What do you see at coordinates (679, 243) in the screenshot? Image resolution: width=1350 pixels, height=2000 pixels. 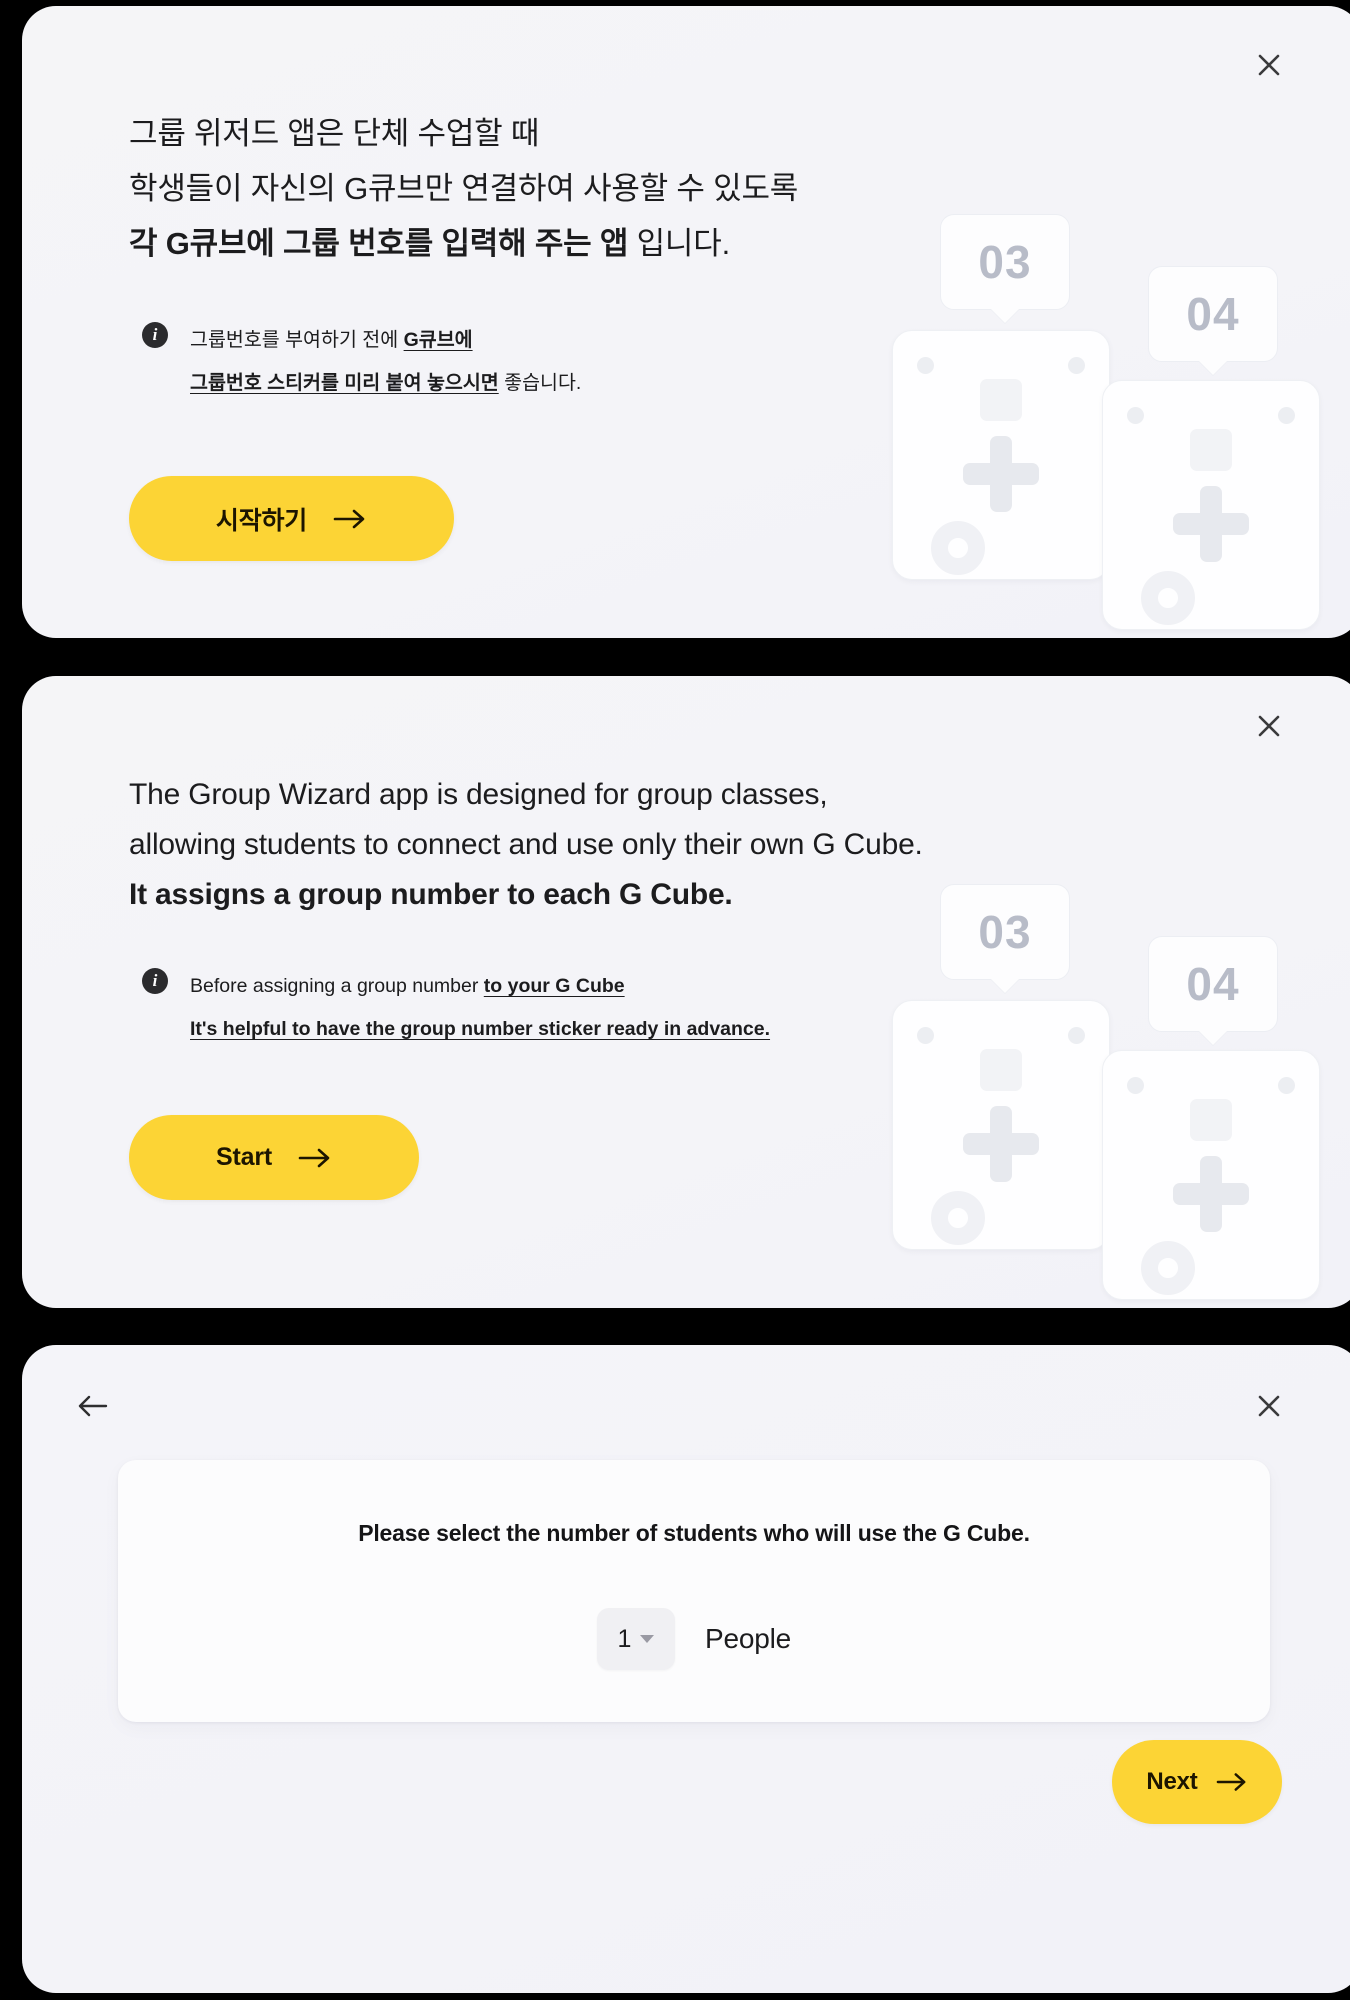 I see `headline-line-3-tail: 입니다.` at bounding box center [679, 243].